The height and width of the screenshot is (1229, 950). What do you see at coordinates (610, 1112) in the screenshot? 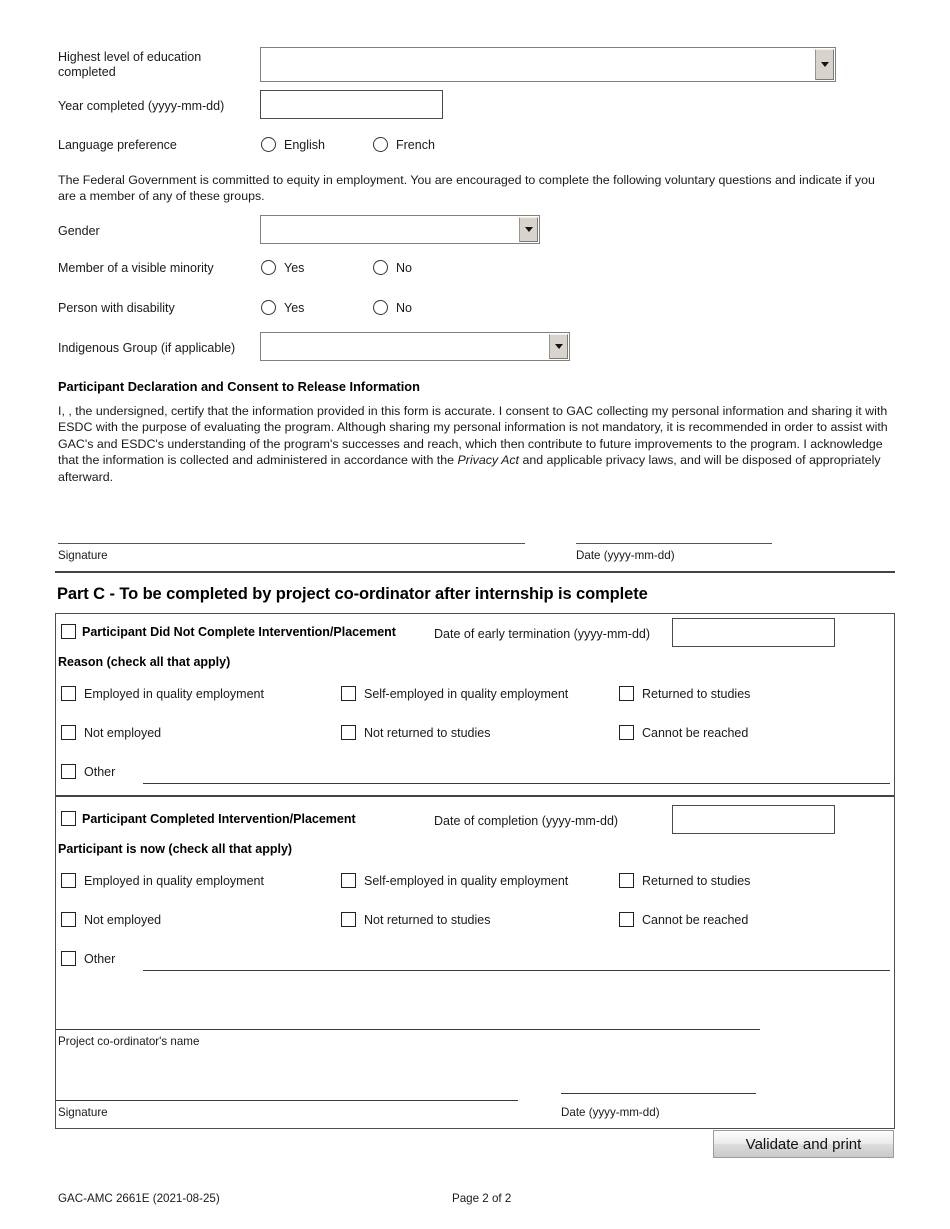
I see `coordinator-date-label: Date (yyyy-mm-dd)` at bounding box center [610, 1112].